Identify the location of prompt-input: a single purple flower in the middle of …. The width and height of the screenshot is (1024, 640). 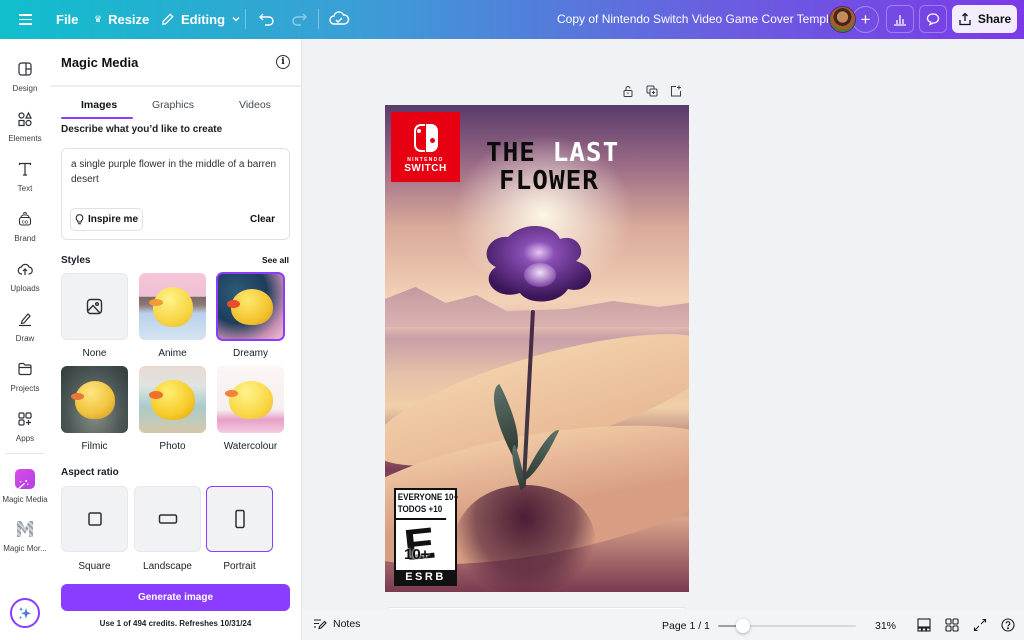
(175, 194).